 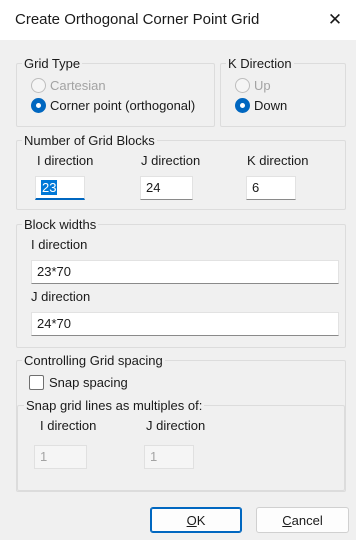 I want to click on cartesian-radio: Cartesian, so click(x=68, y=85).